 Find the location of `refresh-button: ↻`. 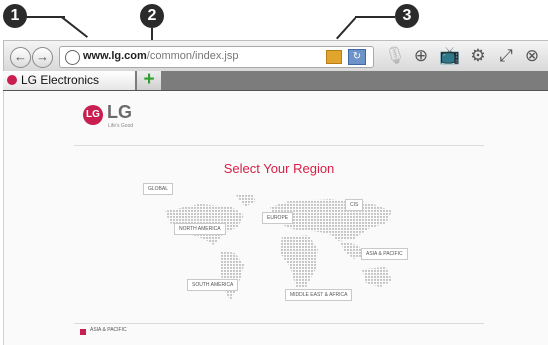

refresh-button: ↻ is located at coordinates (357, 56).